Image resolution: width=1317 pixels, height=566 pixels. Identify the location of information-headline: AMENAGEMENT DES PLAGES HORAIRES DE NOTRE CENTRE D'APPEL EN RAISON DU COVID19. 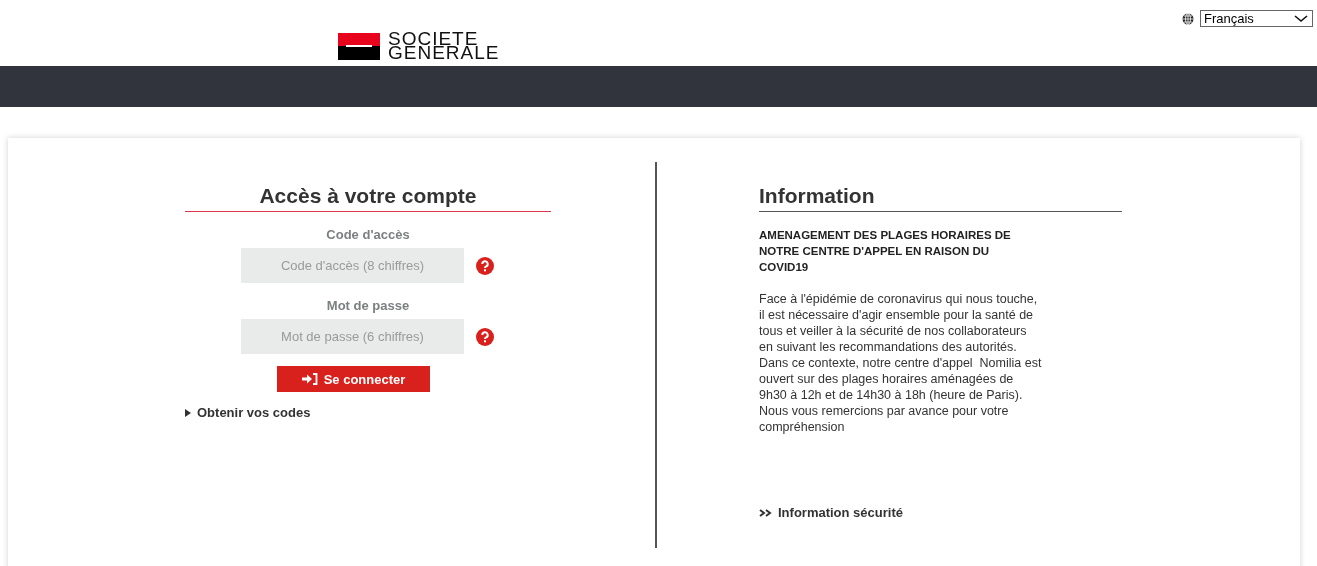
(885, 251).